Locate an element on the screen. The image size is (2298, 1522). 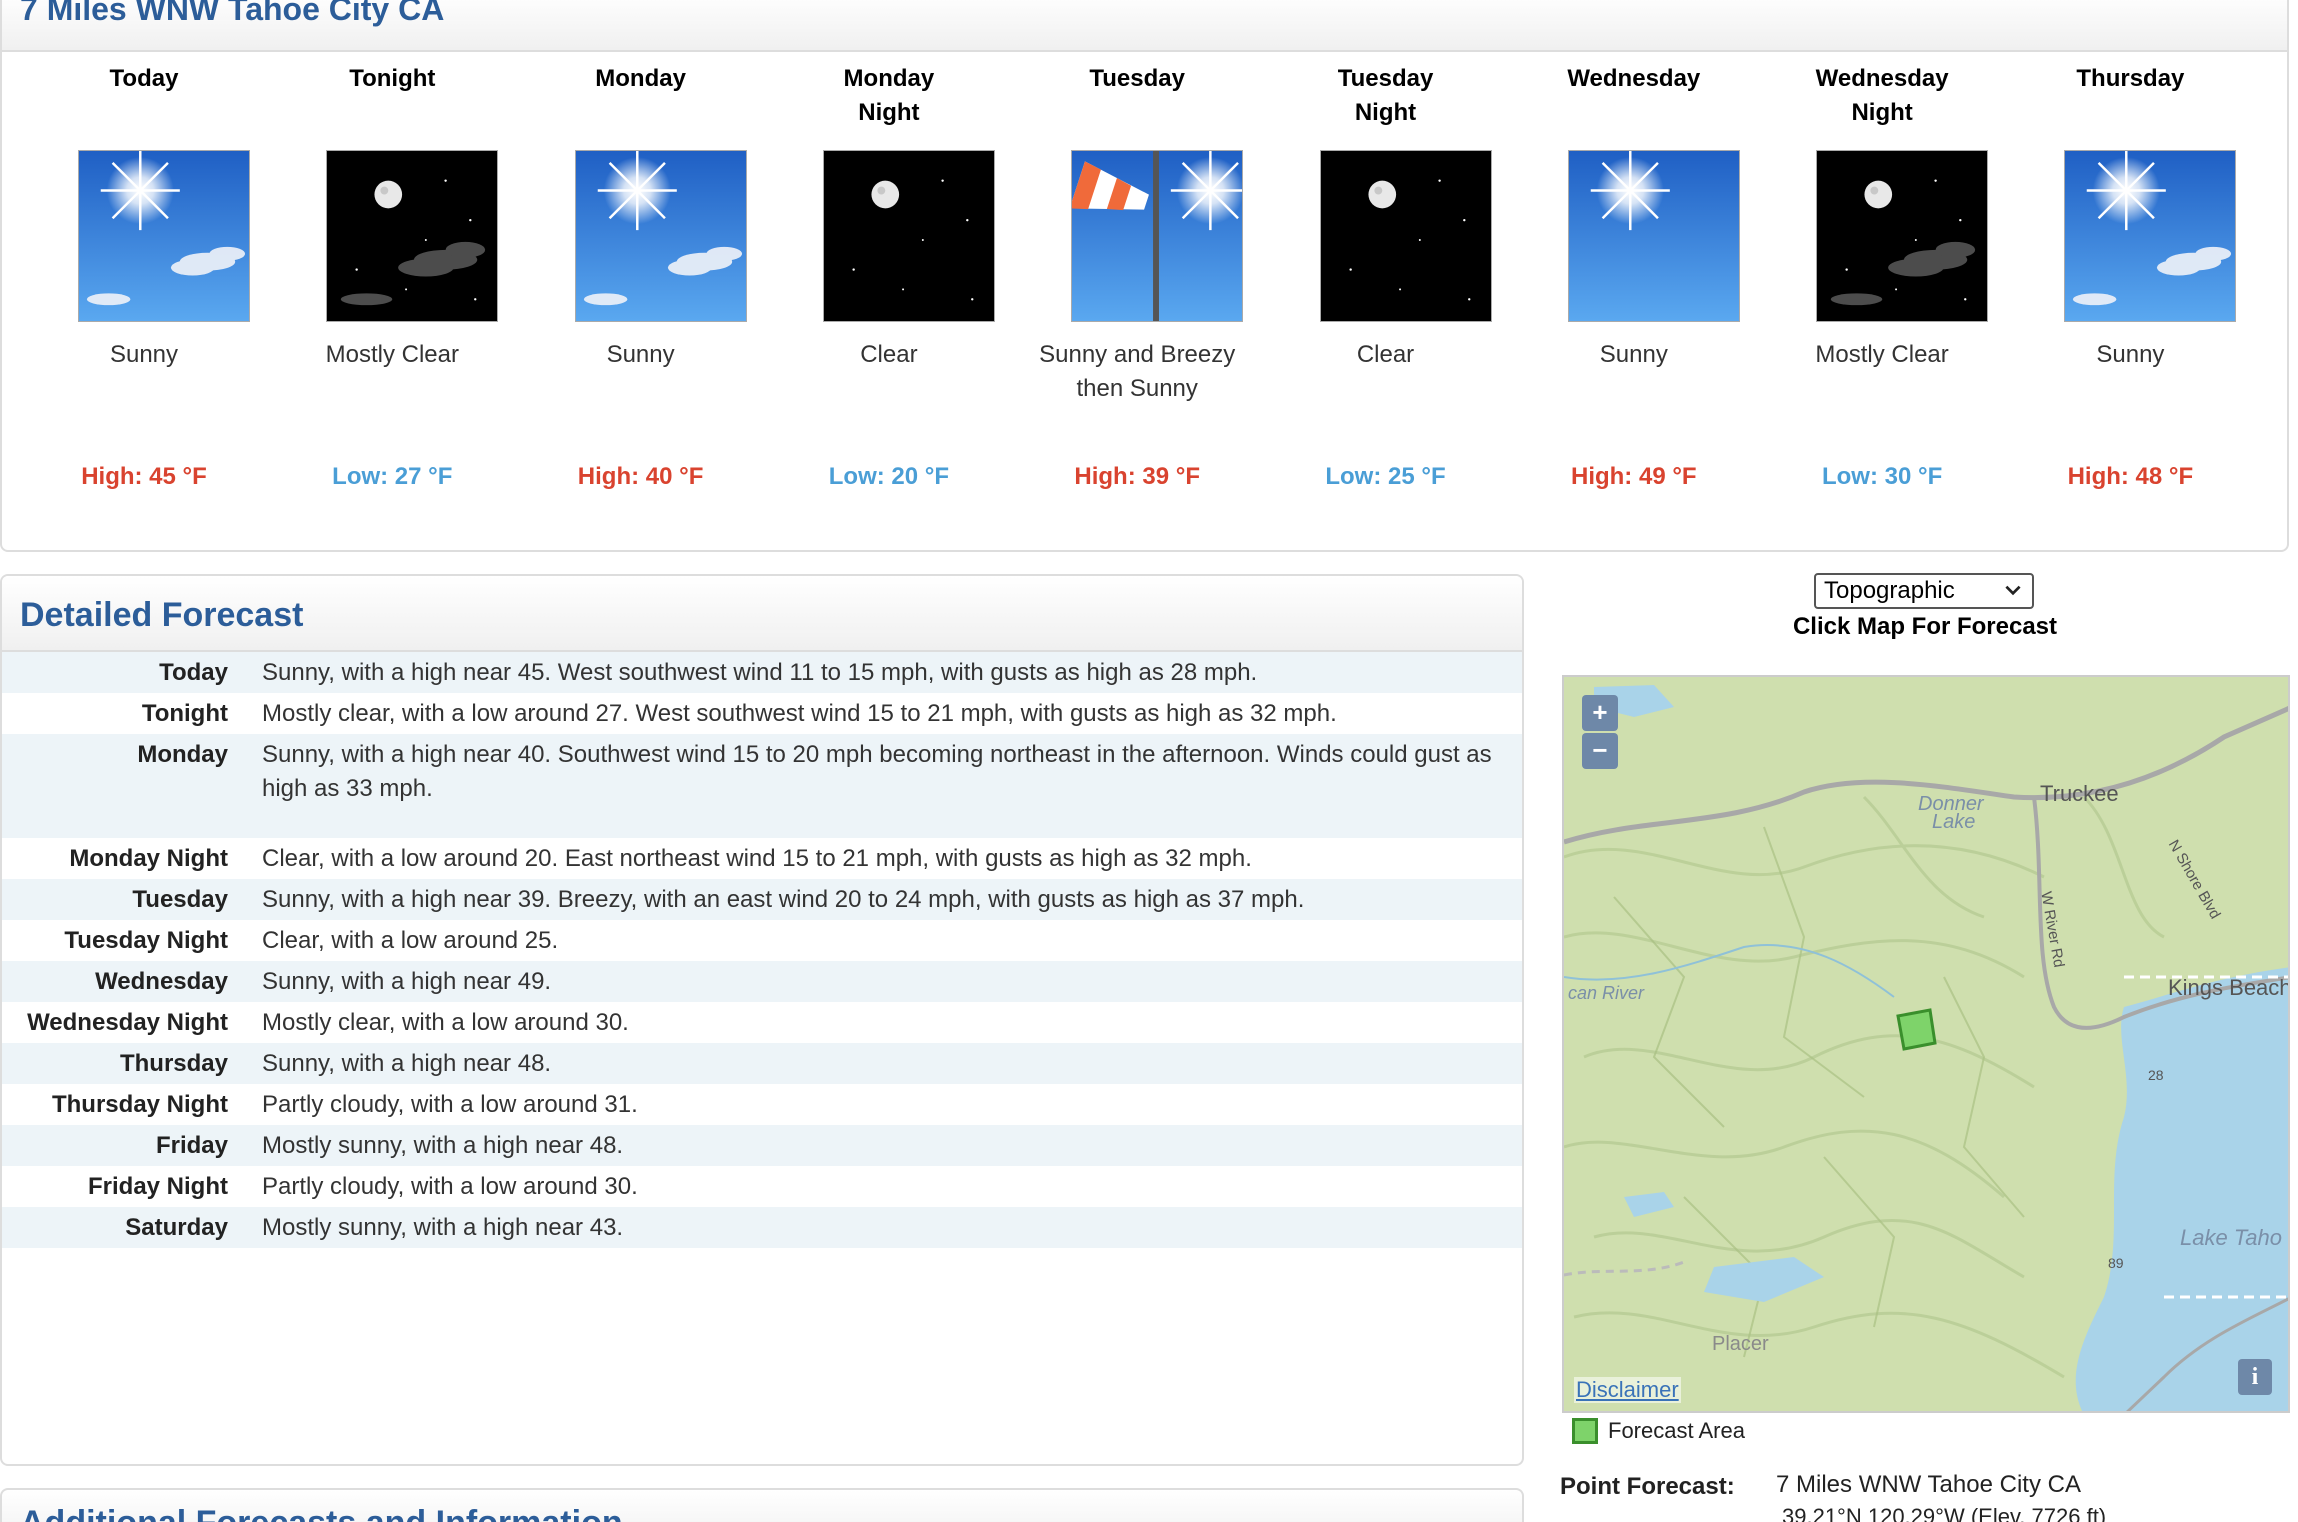
detailed-forecast-row: Friday Mostly sunny, with a high near 48. is located at coordinates (762, 1145).